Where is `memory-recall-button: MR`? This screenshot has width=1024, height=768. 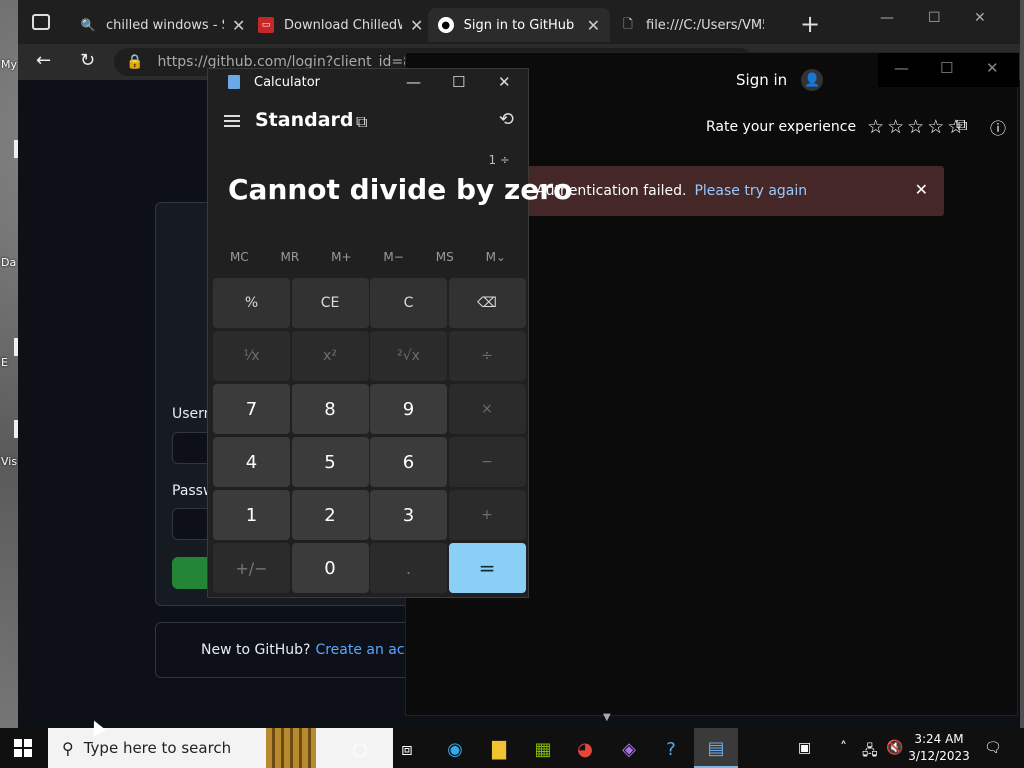 memory-recall-button: MR is located at coordinates (290, 257).